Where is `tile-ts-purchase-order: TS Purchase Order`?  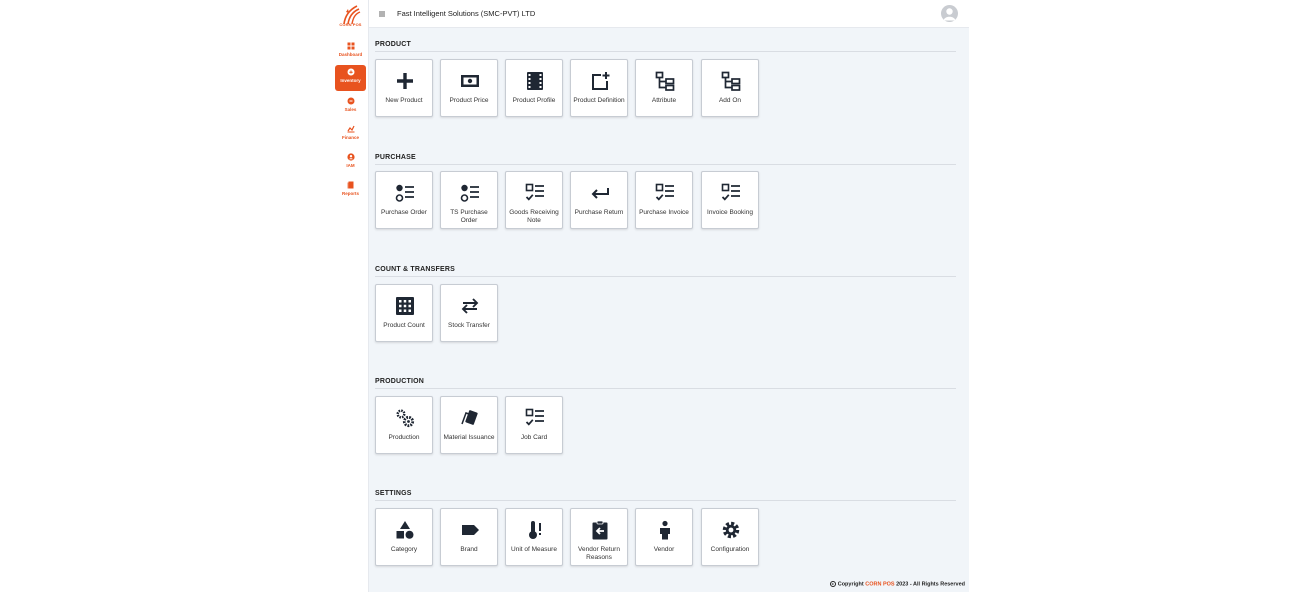 tile-ts-purchase-order: TS Purchase Order is located at coordinates (469, 200).